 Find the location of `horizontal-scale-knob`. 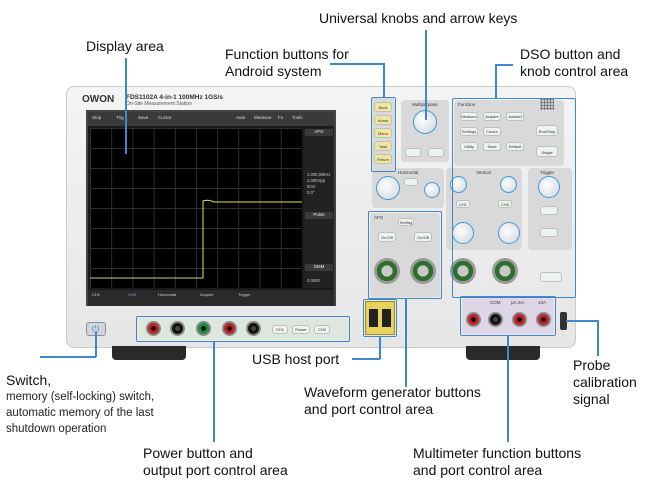

horizontal-scale-knob is located at coordinates (388, 188).